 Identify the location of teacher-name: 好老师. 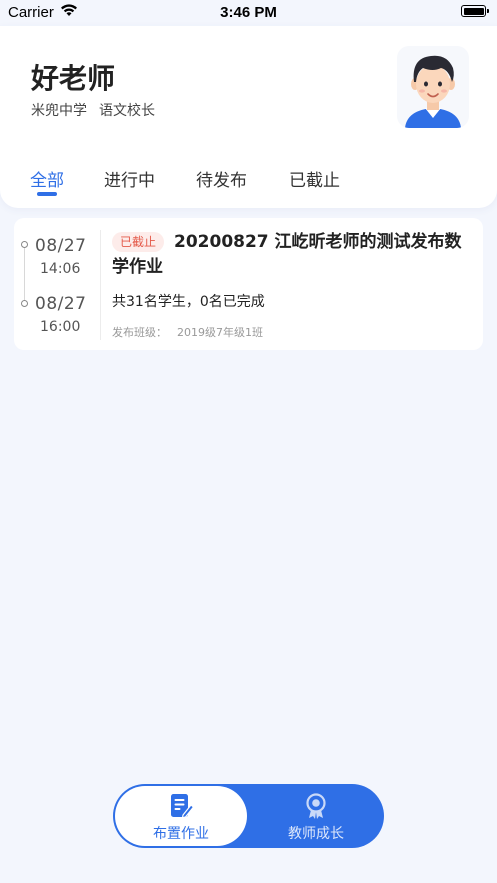
(73, 78).